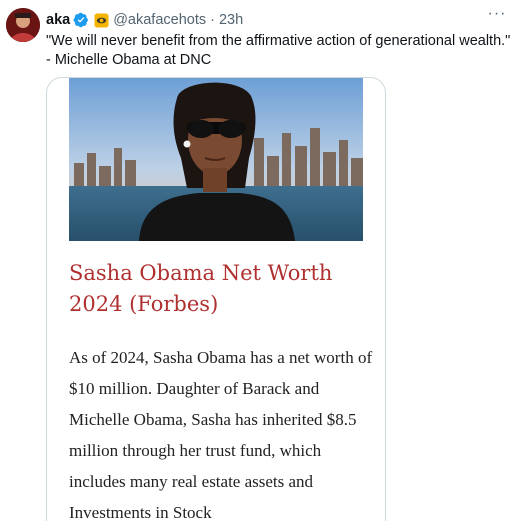 This screenshot has width=517, height=521. Describe the element at coordinates (81, 20) in the screenshot. I see `verified-badge-icon` at that location.